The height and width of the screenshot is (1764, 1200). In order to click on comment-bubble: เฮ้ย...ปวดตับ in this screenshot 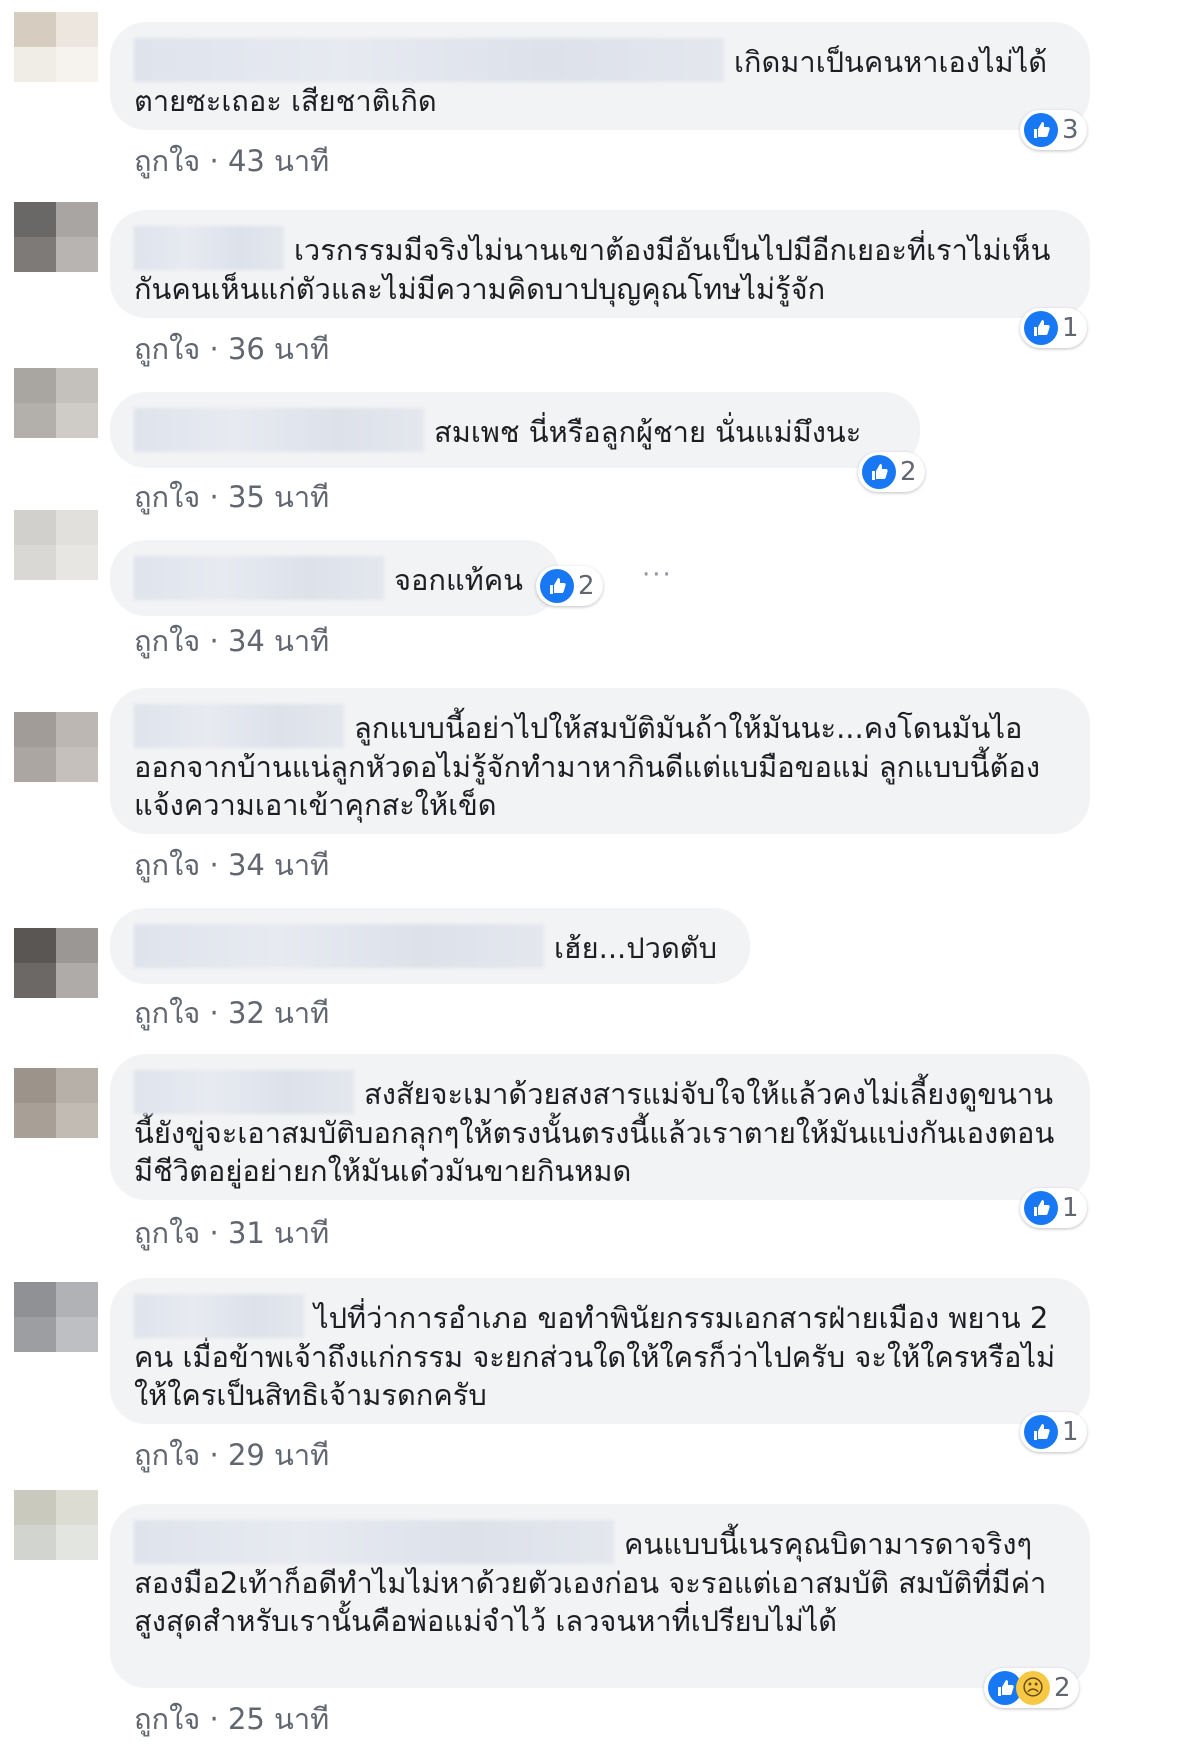, I will do `click(430, 946)`.